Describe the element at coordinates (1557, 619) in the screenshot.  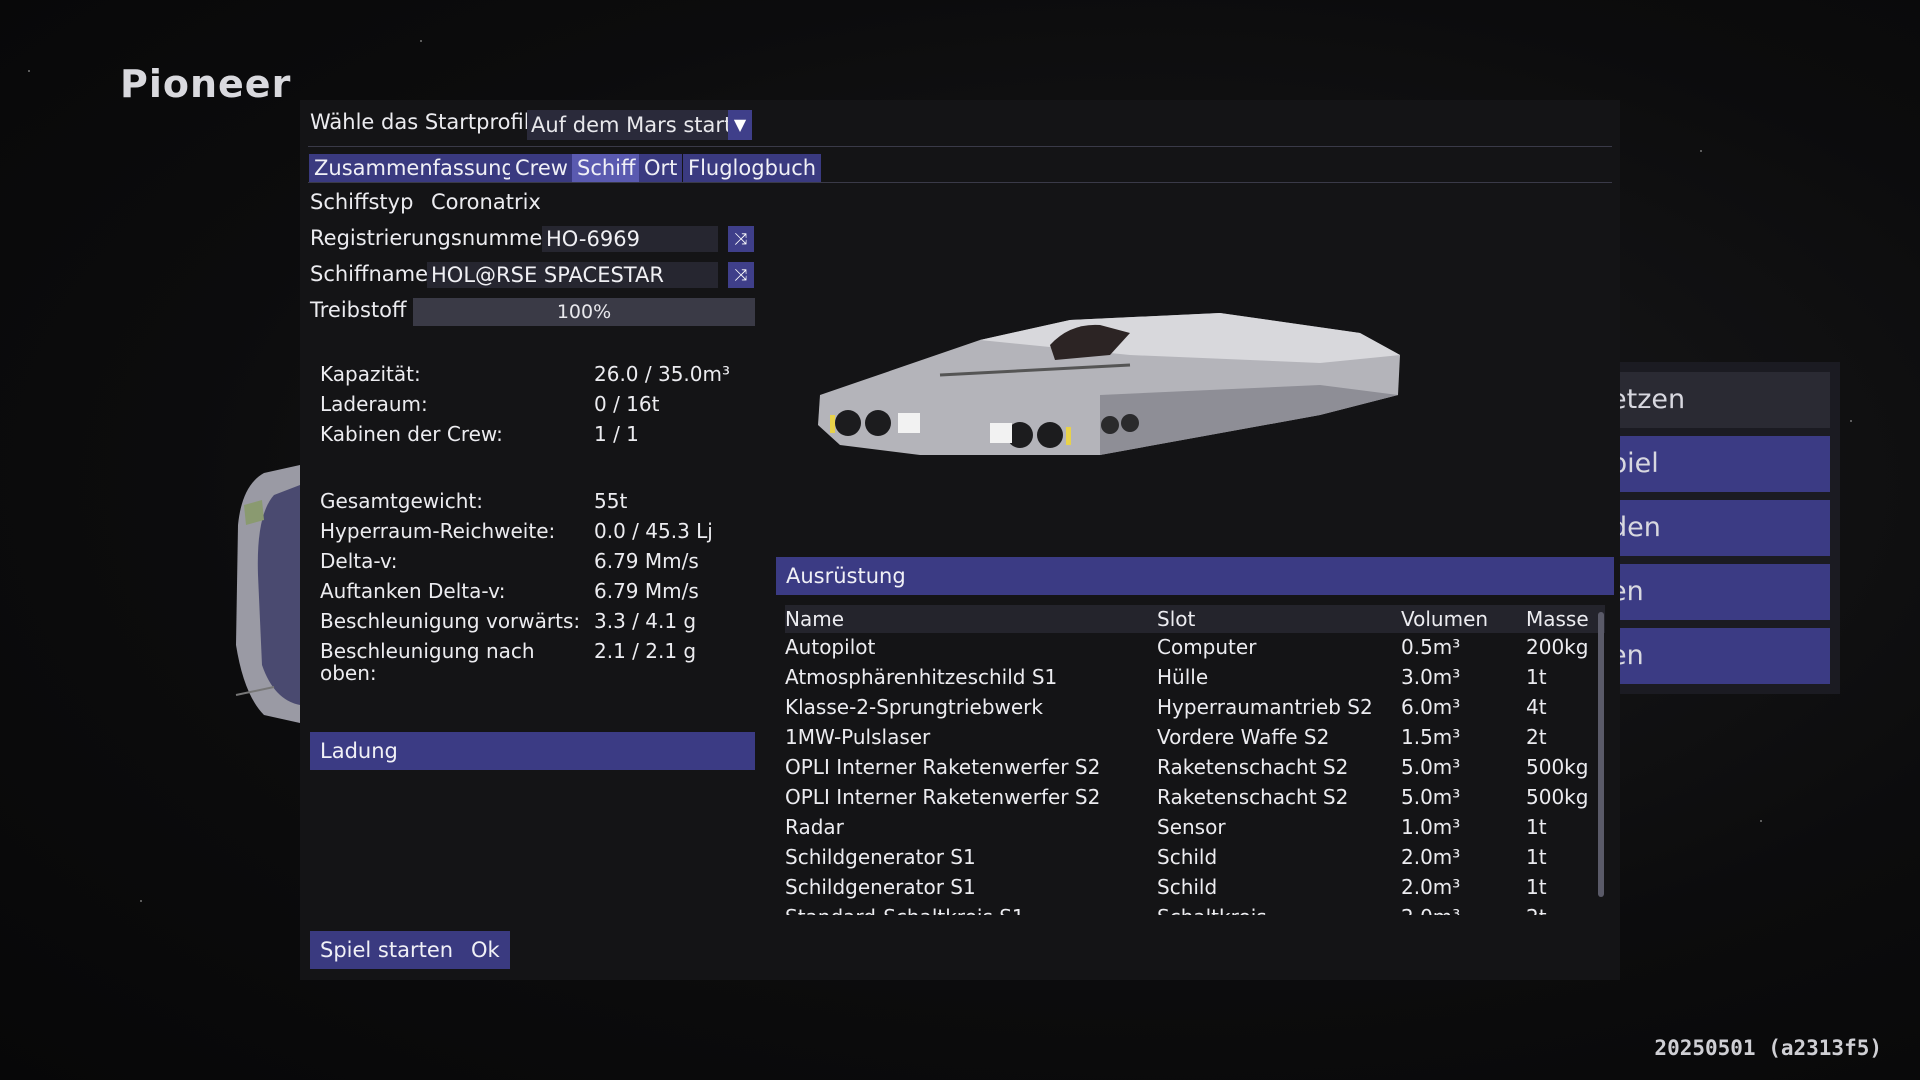
I see `column-header-mass: Masse` at that location.